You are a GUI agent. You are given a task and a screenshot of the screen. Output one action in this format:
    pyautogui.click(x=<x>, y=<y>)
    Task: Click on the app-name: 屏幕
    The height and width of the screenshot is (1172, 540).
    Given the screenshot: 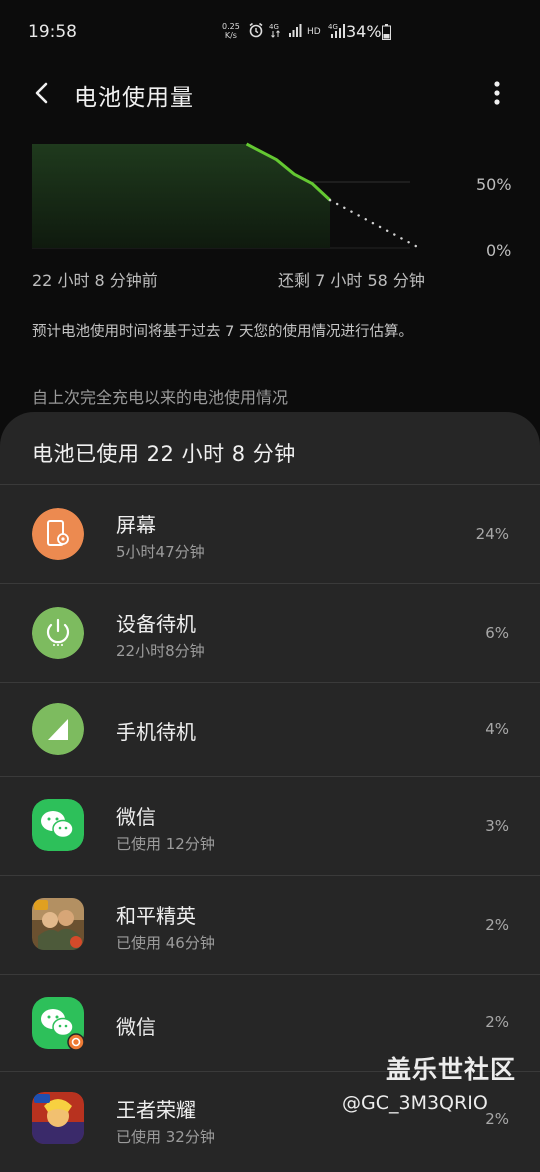 What is the action you would take?
    pyautogui.click(x=136, y=525)
    